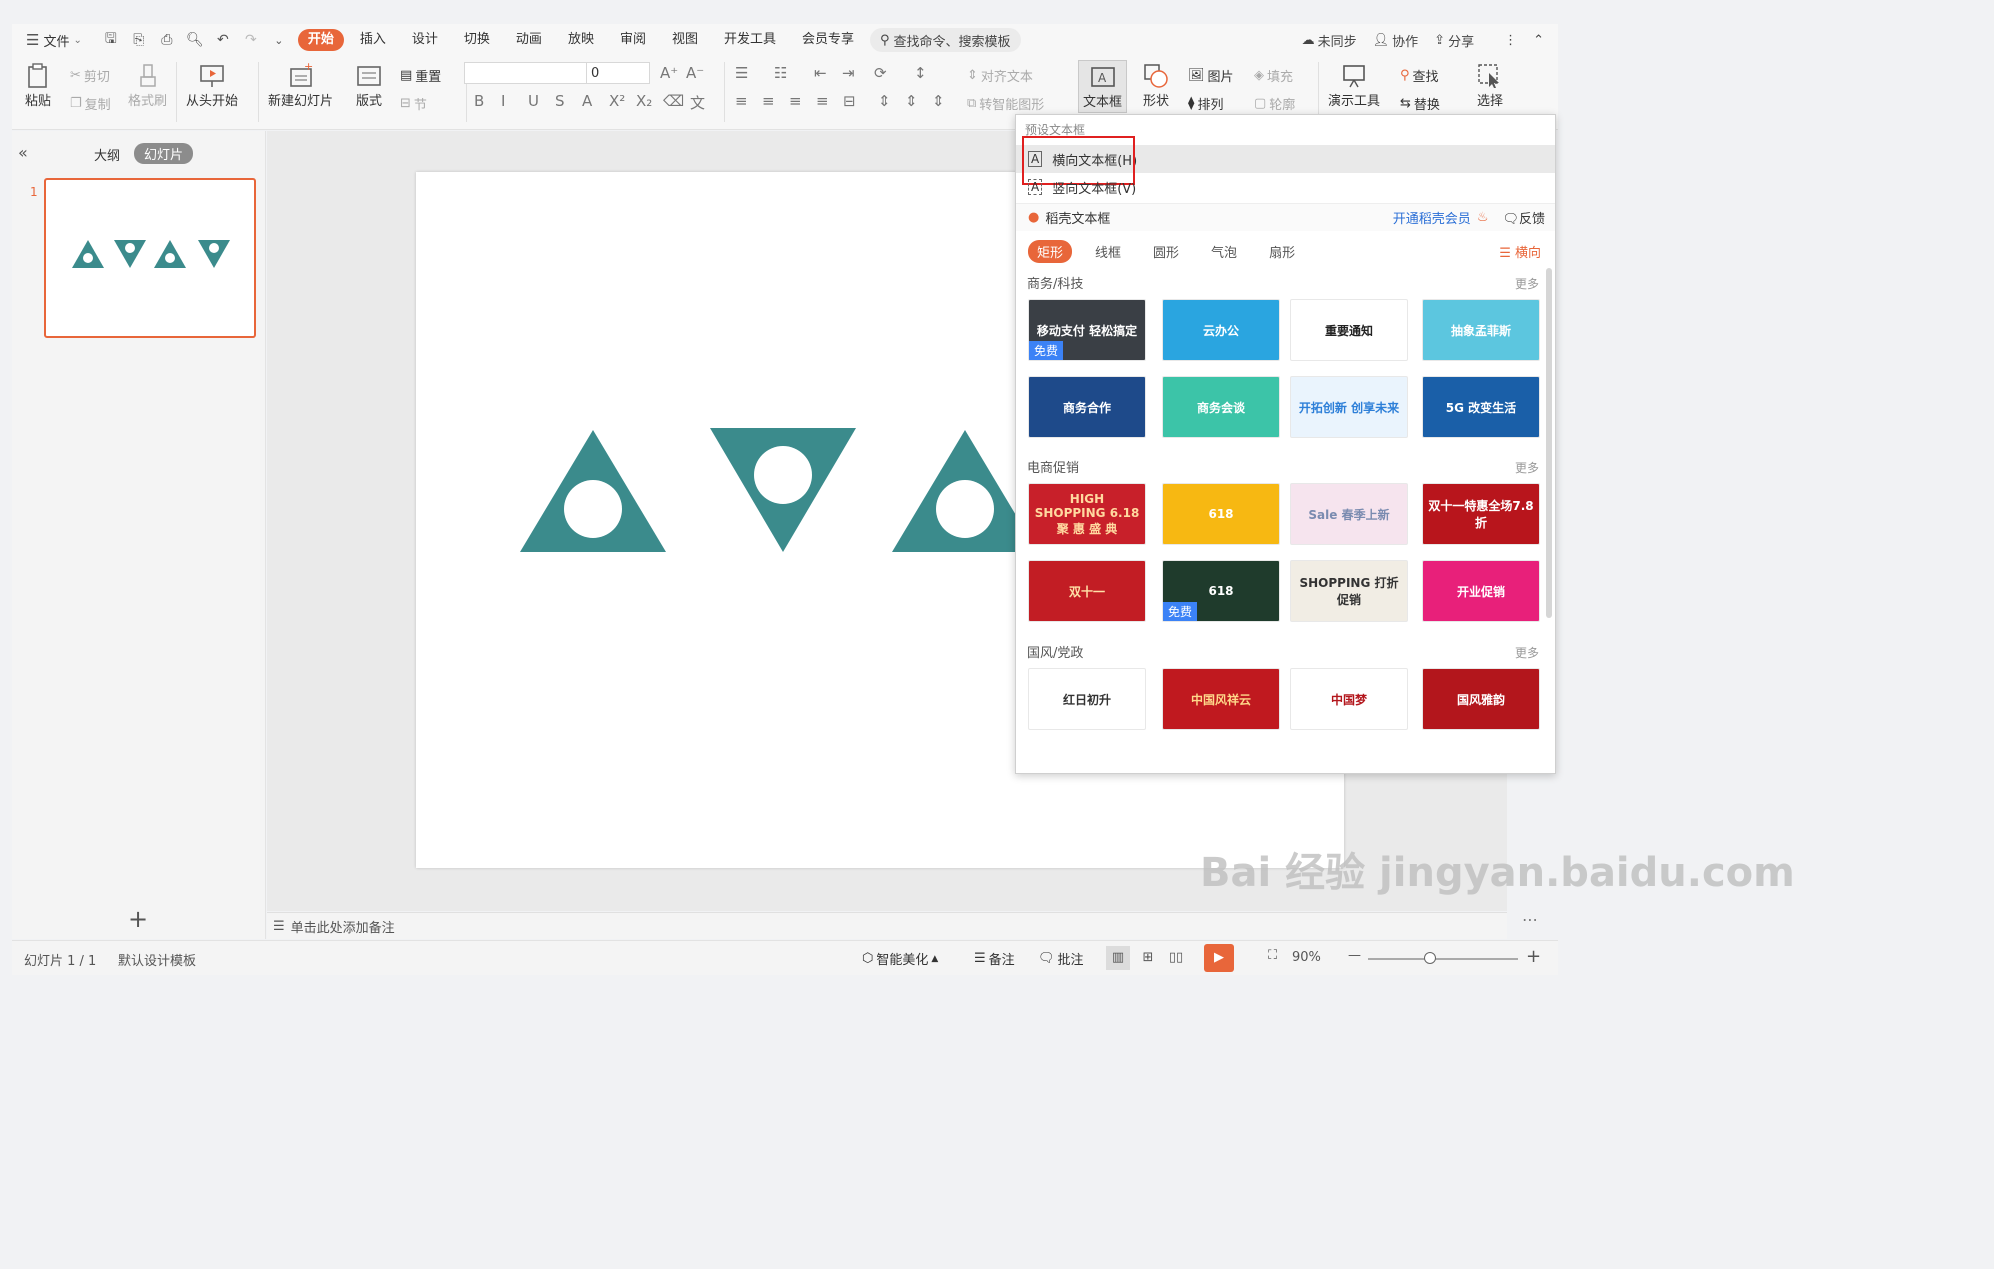 This screenshot has width=1994, height=1269. Describe the element at coordinates (90, 75) in the screenshot. I see `cut-button: ✂ 剪切` at that location.